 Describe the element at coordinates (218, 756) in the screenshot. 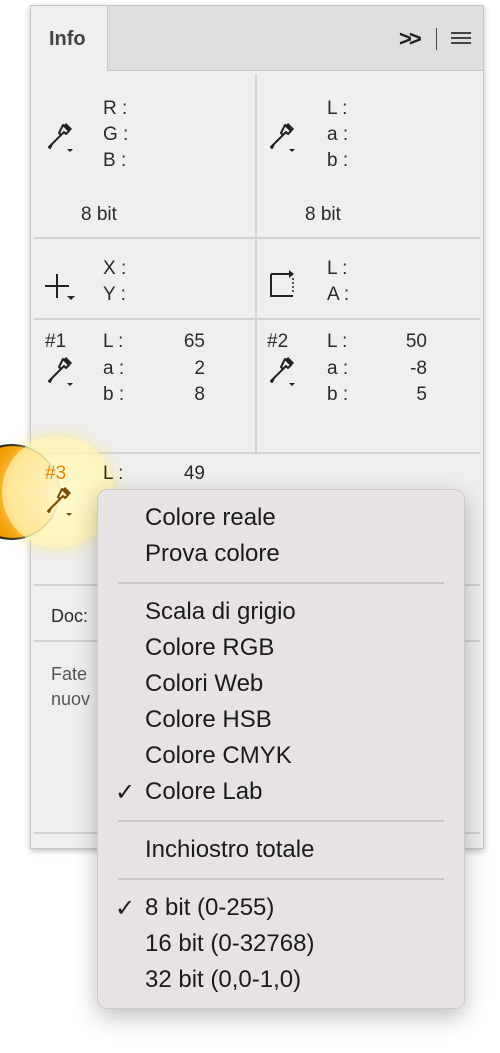

I see `menu-item-colore-cmyk: Colore CMYK` at that location.